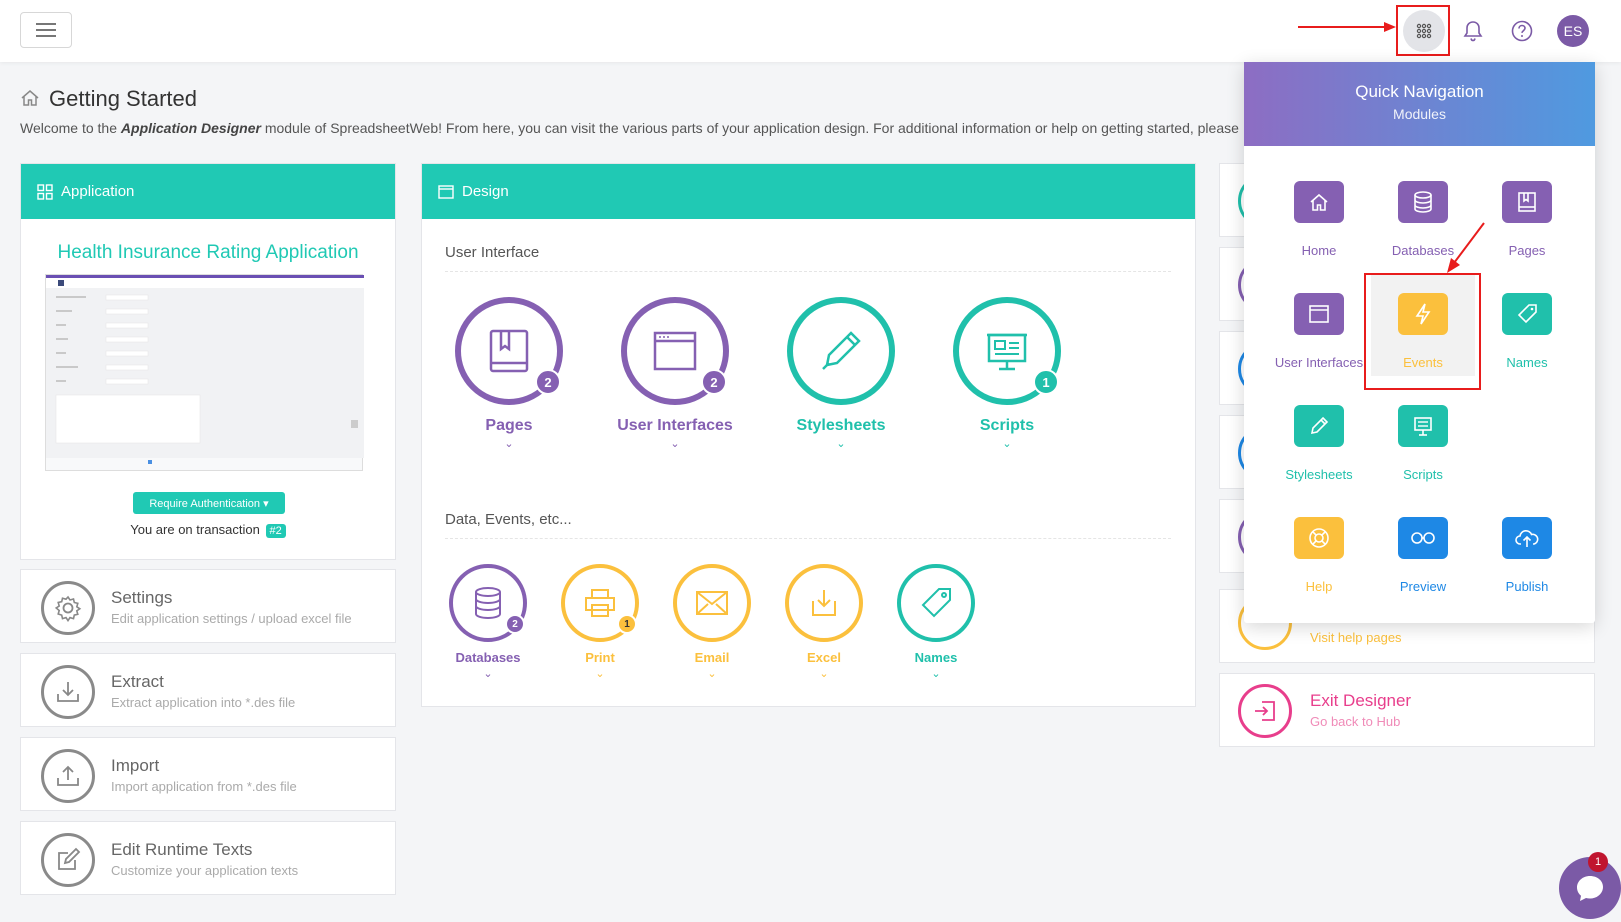 Image resolution: width=1621 pixels, height=922 pixels. I want to click on download-tray-icon, so click(824, 603).